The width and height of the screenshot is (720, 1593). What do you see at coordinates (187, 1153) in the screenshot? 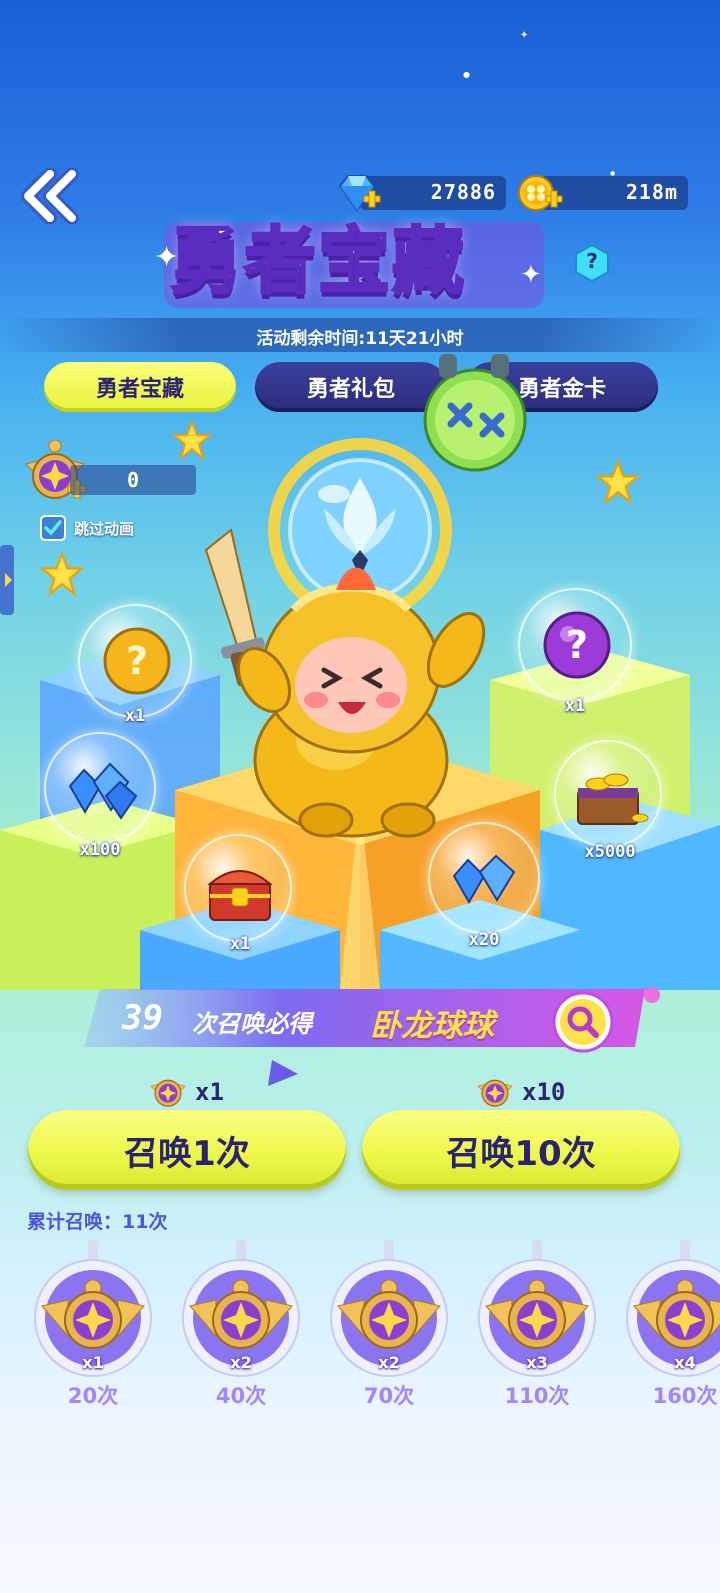
I see `summon-once-label: 召唤1次` at bounding box center [187, 1153].